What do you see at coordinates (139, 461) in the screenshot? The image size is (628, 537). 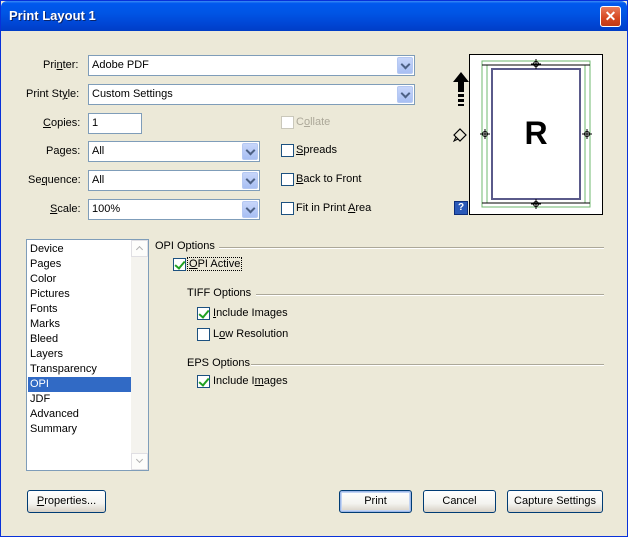 I see `scroll-down-arrow-icon` at bounding box center [139, 461].